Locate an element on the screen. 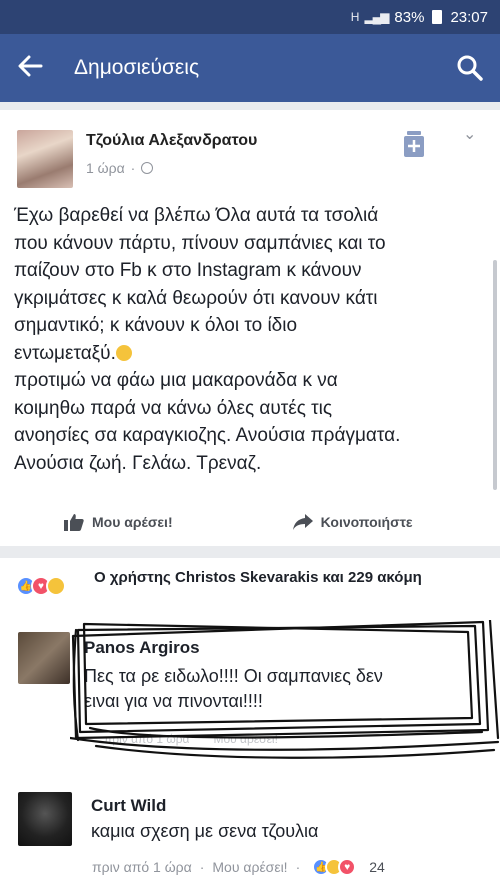 Image resolution: width=500 pixels, height=891 pixels. status-bar: H ▂▄▆ 83% 23:07 is located at coordinates (250, 17).